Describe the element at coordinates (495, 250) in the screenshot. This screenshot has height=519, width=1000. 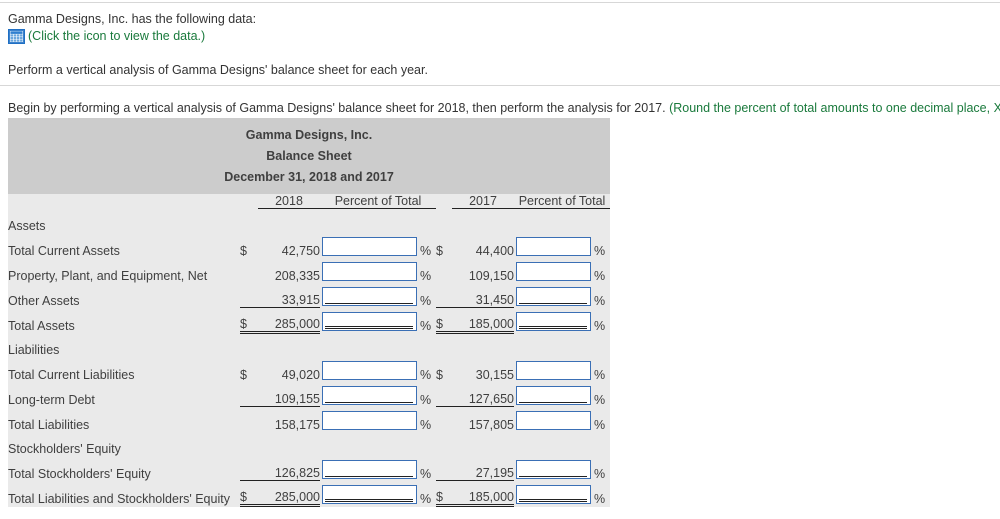
I see `amount-2: 44,400` at that location.